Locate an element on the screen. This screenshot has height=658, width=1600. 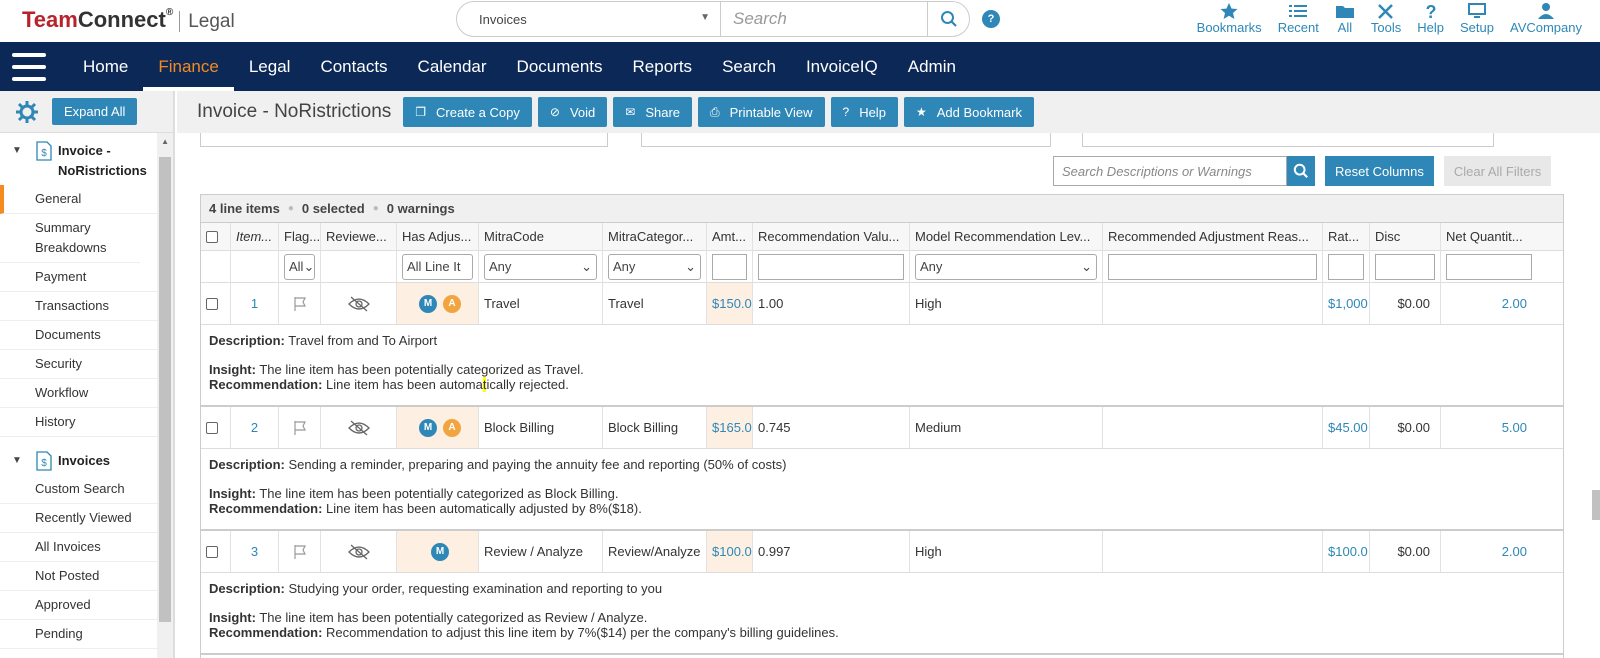
sidebar-item-all-invoices: All Invoices is located at coordinates (79, 547).